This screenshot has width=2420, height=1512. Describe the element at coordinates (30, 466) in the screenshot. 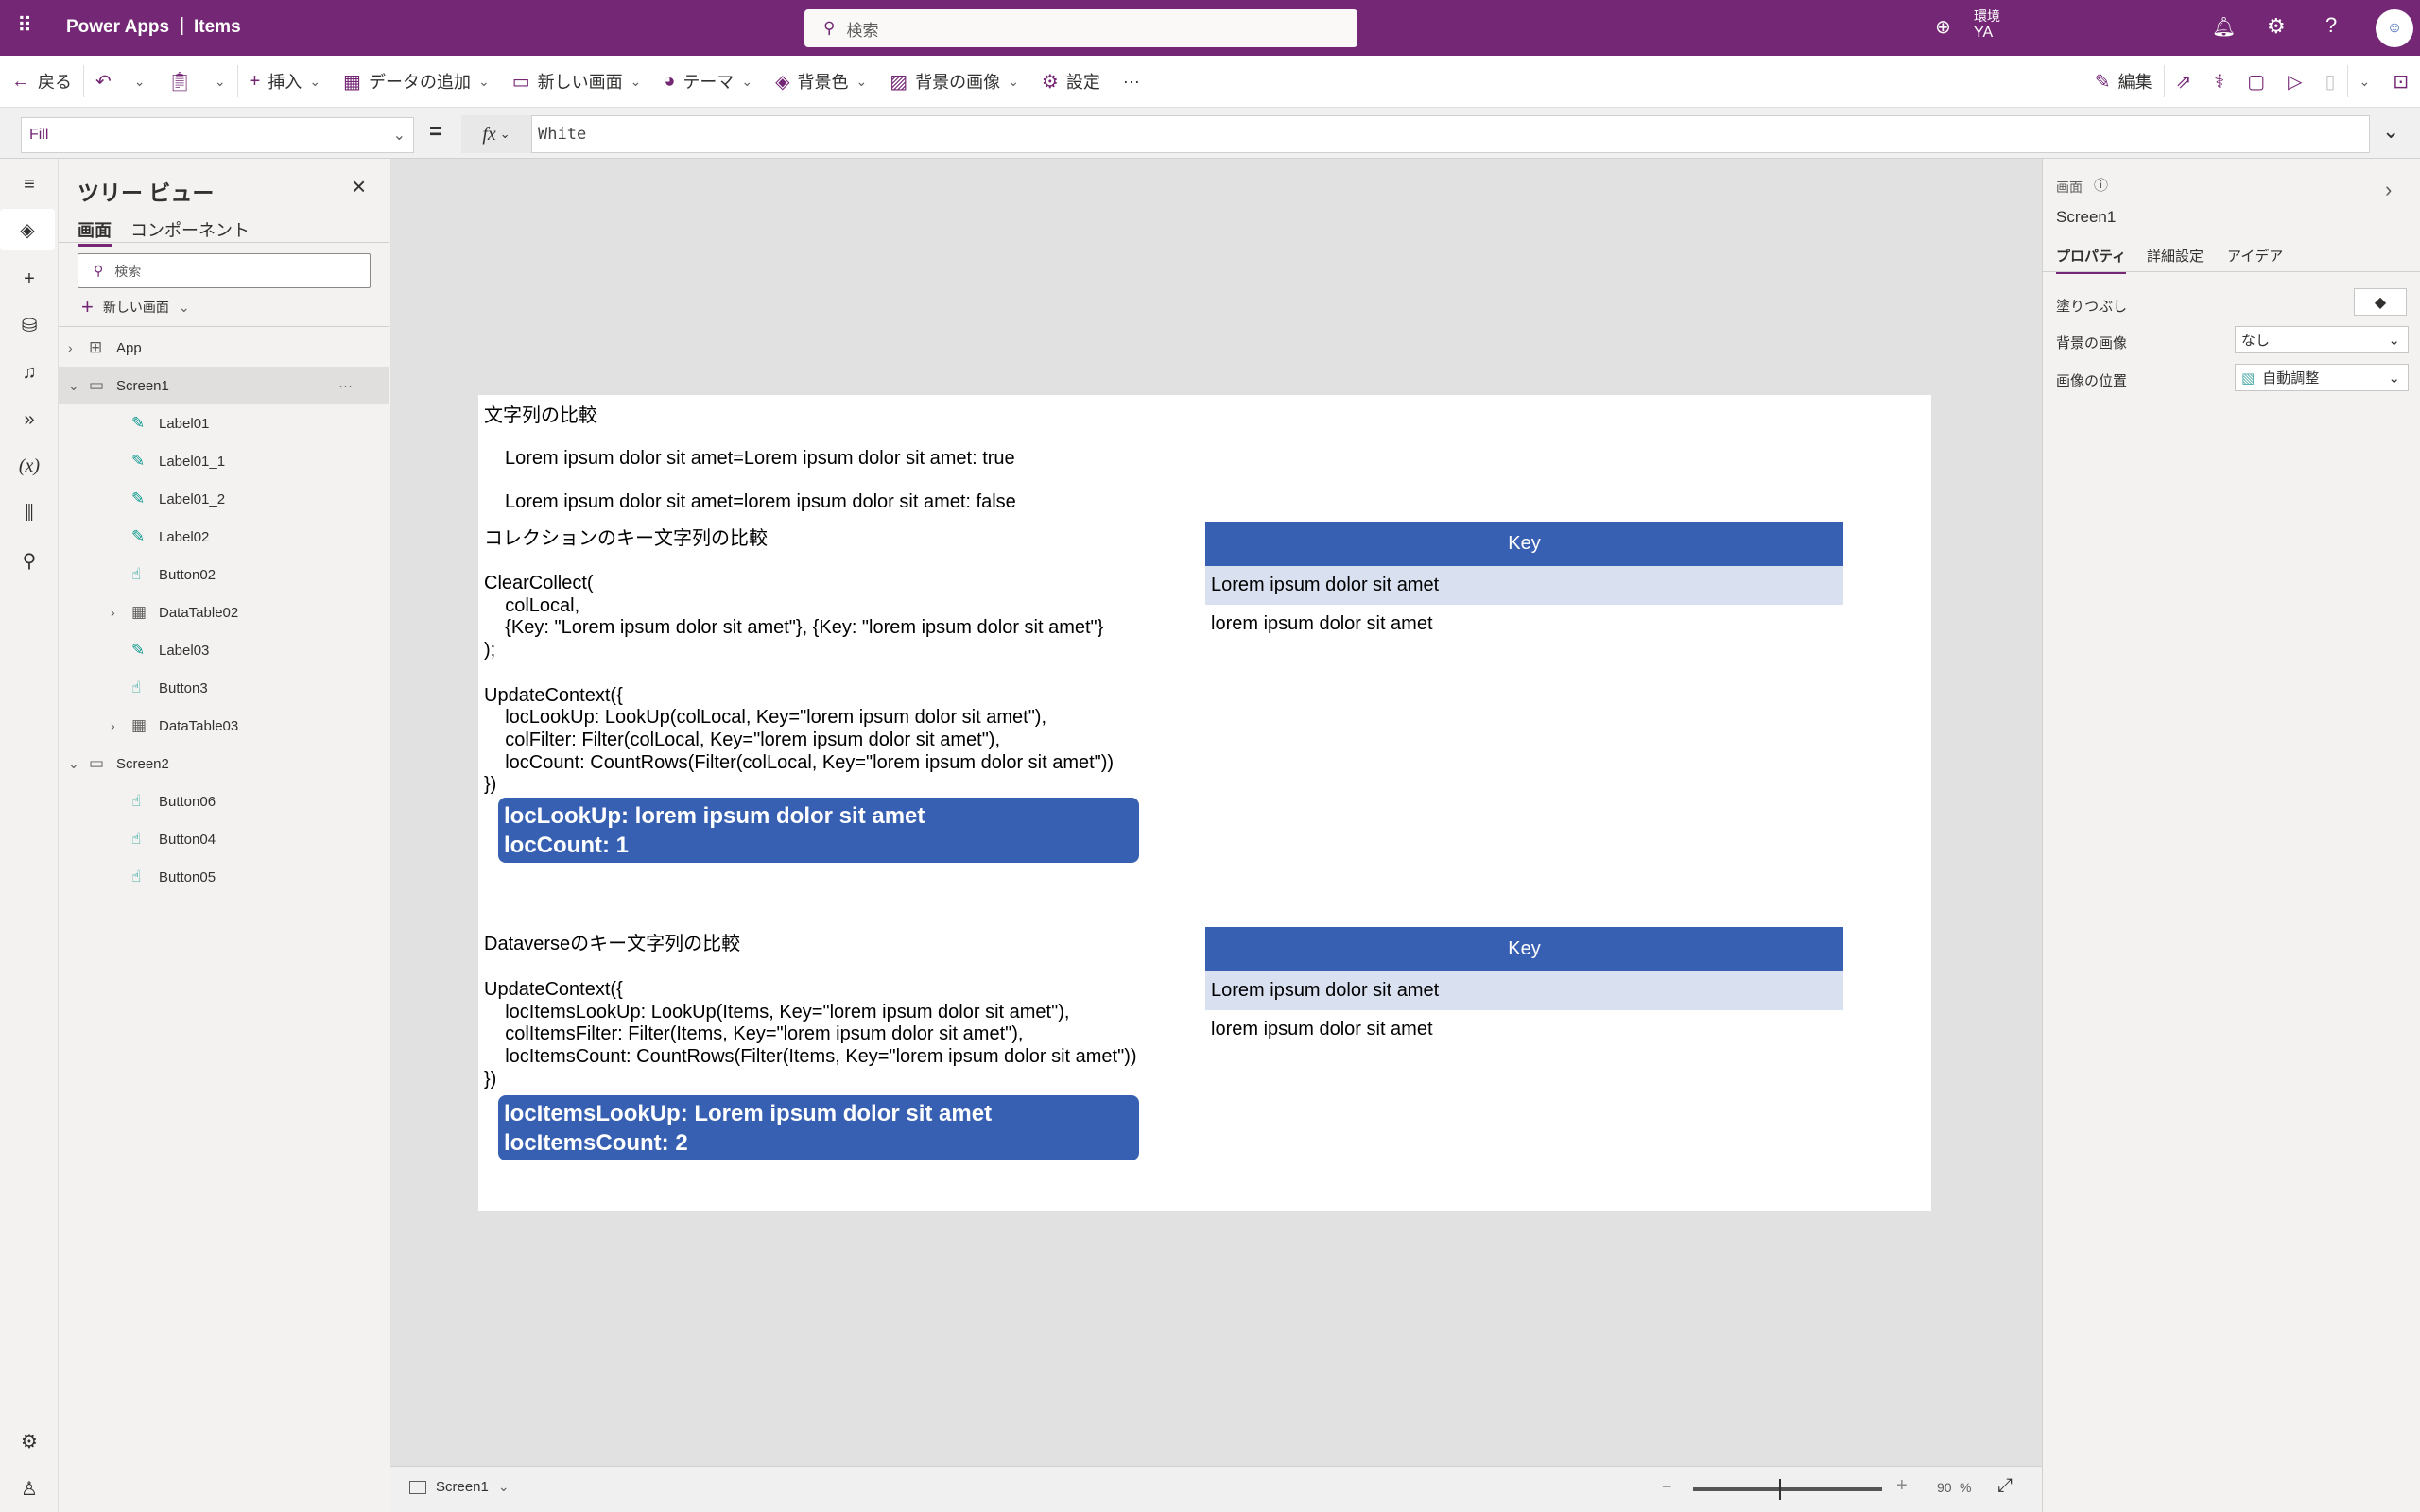

I see `variables-icon: (x)` at that location.